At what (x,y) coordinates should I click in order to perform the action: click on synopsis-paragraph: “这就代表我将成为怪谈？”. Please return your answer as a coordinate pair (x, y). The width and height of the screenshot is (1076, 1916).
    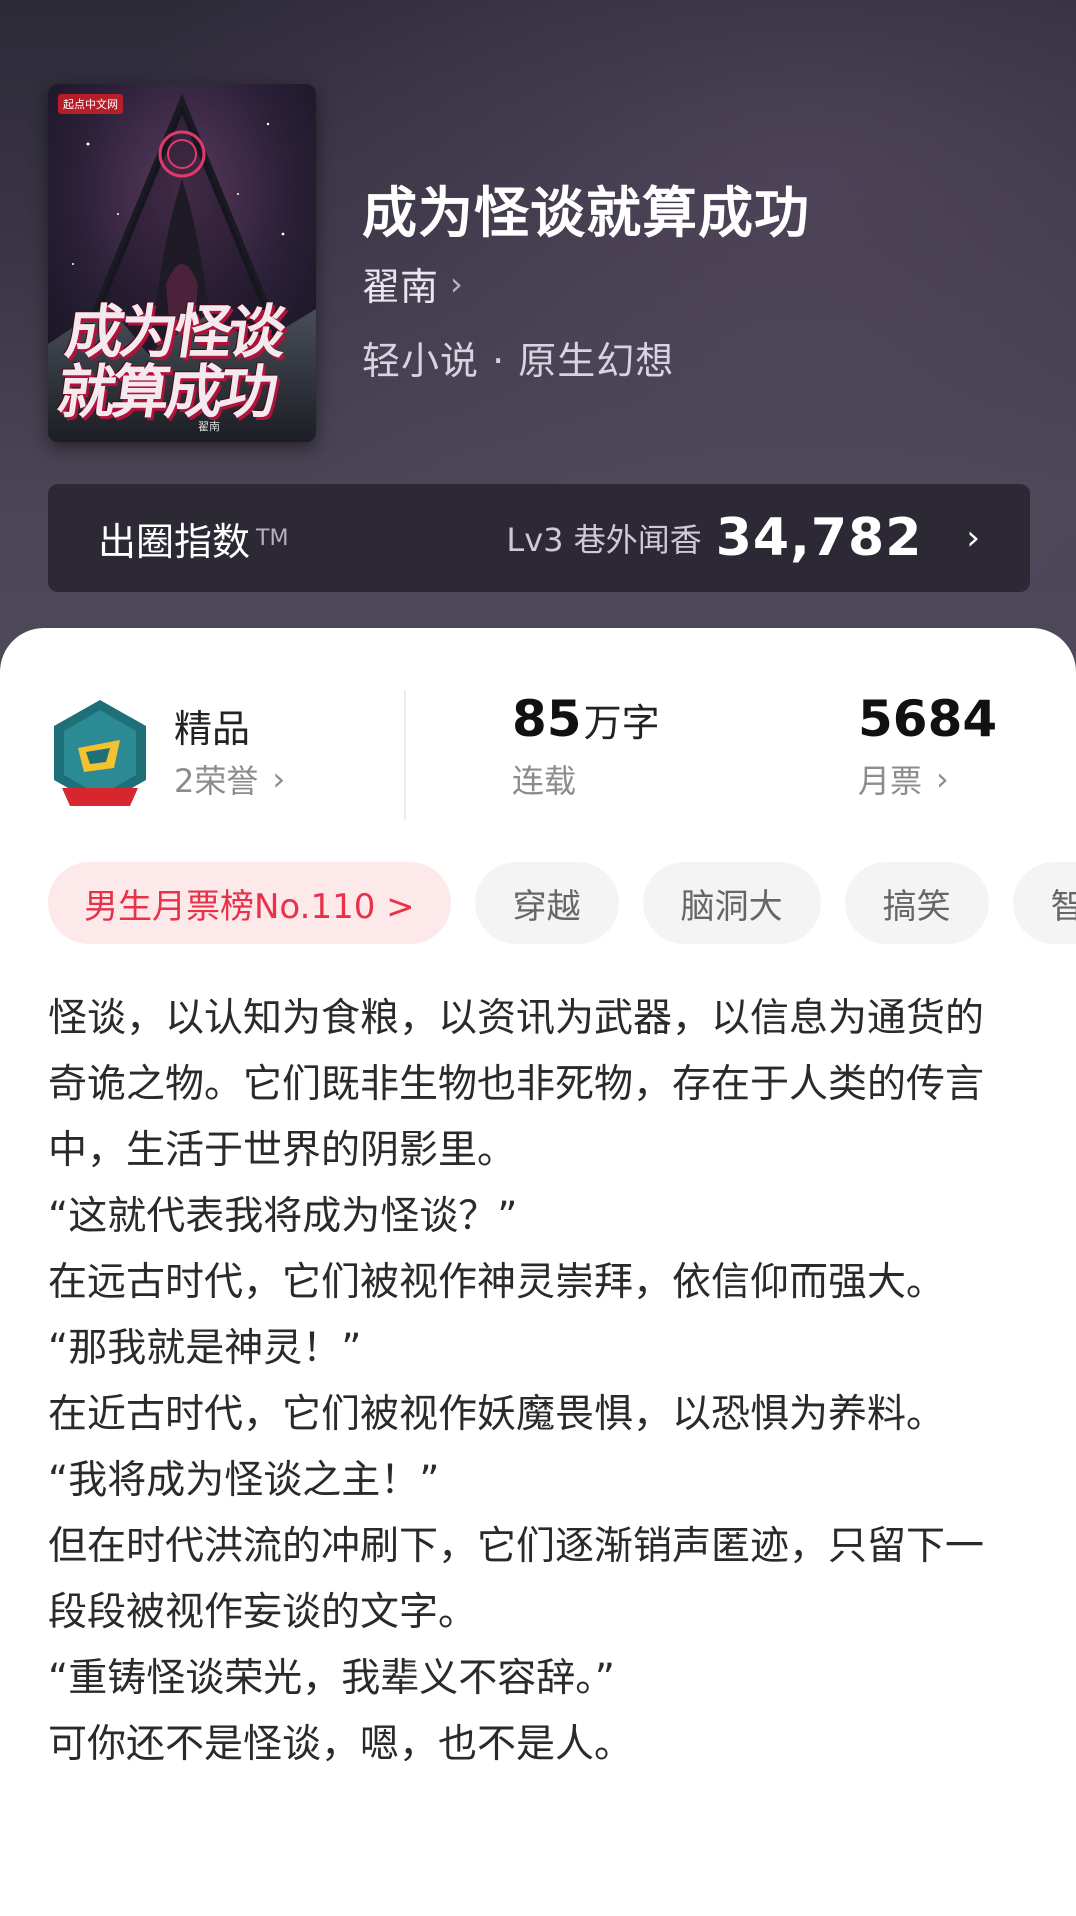
    Looking at the image, I should click on (283, 1216).